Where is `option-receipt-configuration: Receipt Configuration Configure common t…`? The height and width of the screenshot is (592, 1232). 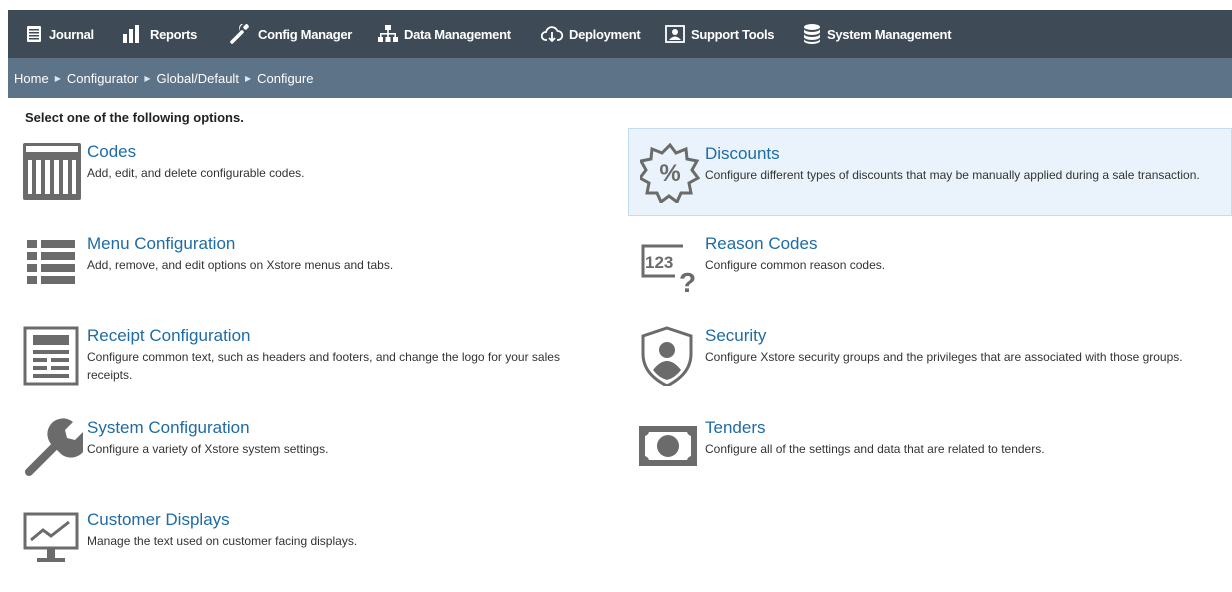 option-receipt-configuration: Receipt Configuration Configure common t… is located at coordinates (323, 366).